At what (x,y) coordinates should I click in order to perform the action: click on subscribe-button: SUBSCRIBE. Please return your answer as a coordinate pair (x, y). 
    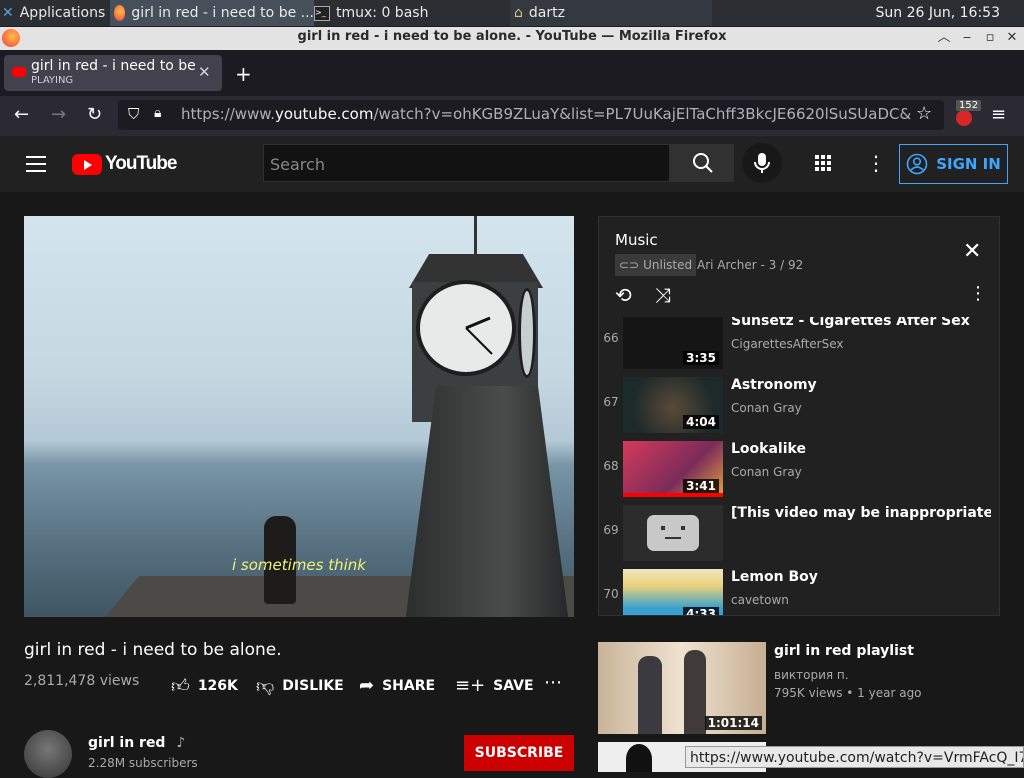
    Looking at the image, I should click on (519, 753).